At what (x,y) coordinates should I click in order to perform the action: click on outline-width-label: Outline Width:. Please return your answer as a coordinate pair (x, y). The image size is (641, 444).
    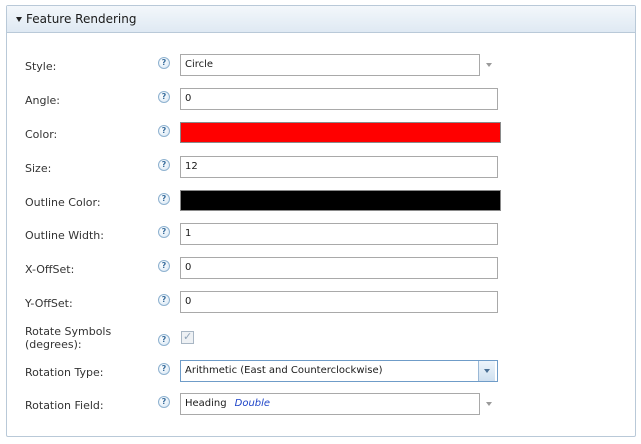
    Looking at the image, I should click on (64, 235).